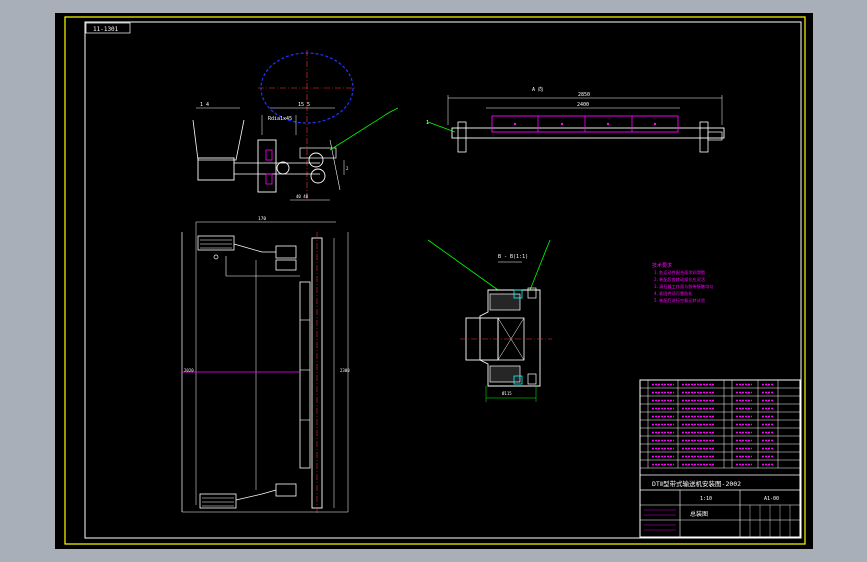  What do you see at coordinates (583, 105) in the screenshot?
I see `top-dim-inner: 2400` at bounding box center [583, 105].